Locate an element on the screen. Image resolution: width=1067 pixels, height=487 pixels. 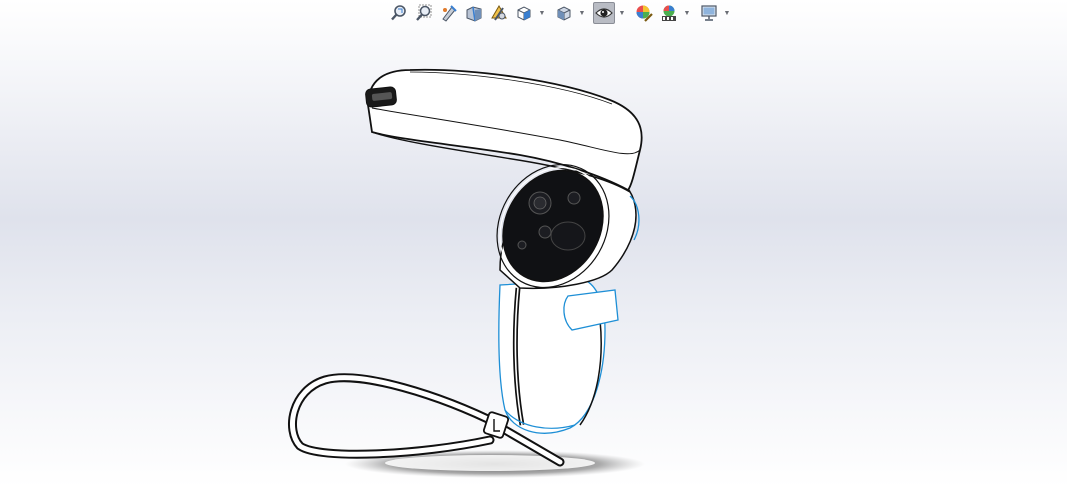
tracking-ring is located at coordinates (504, 130).